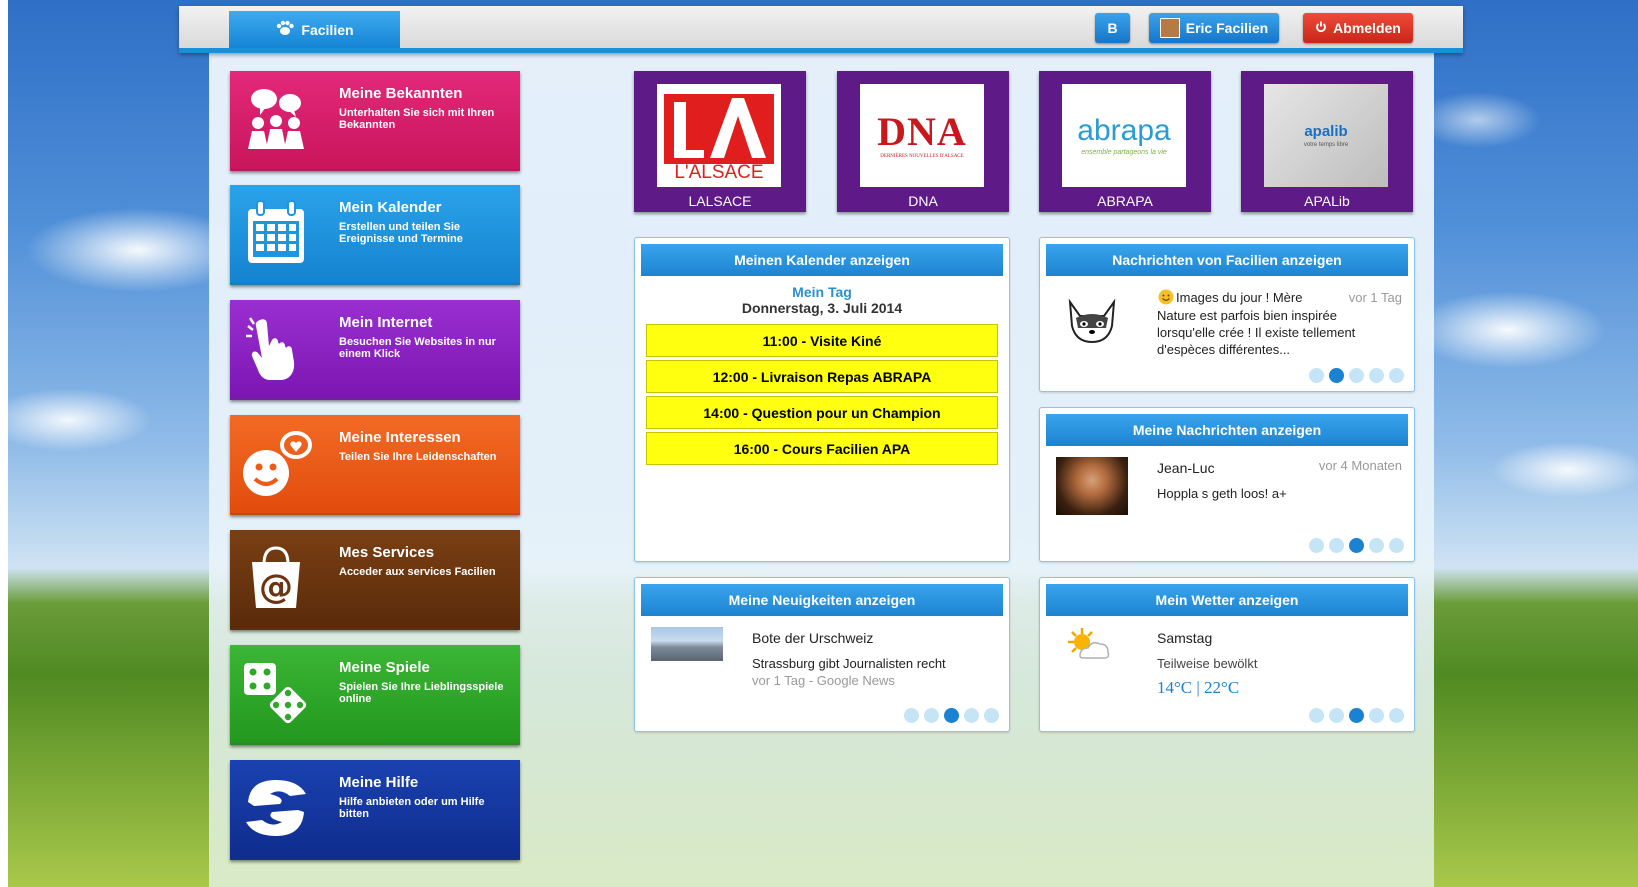 This screenshot has height=887, width=1638. Describe the element at coordinates (1125, 141) in the screenshot. I see `partner-abrapa: abrapa ensemble partageons la vie ABRAPA` at that location.